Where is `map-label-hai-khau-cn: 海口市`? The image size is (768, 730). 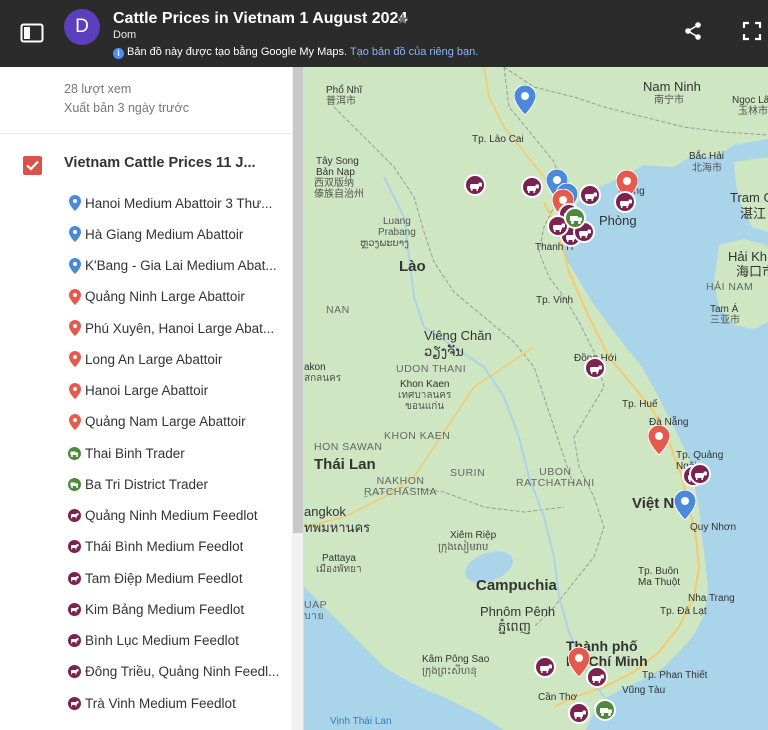 map-label-hai-khau-cn: 海口市 is located at coordinates (752, 271).